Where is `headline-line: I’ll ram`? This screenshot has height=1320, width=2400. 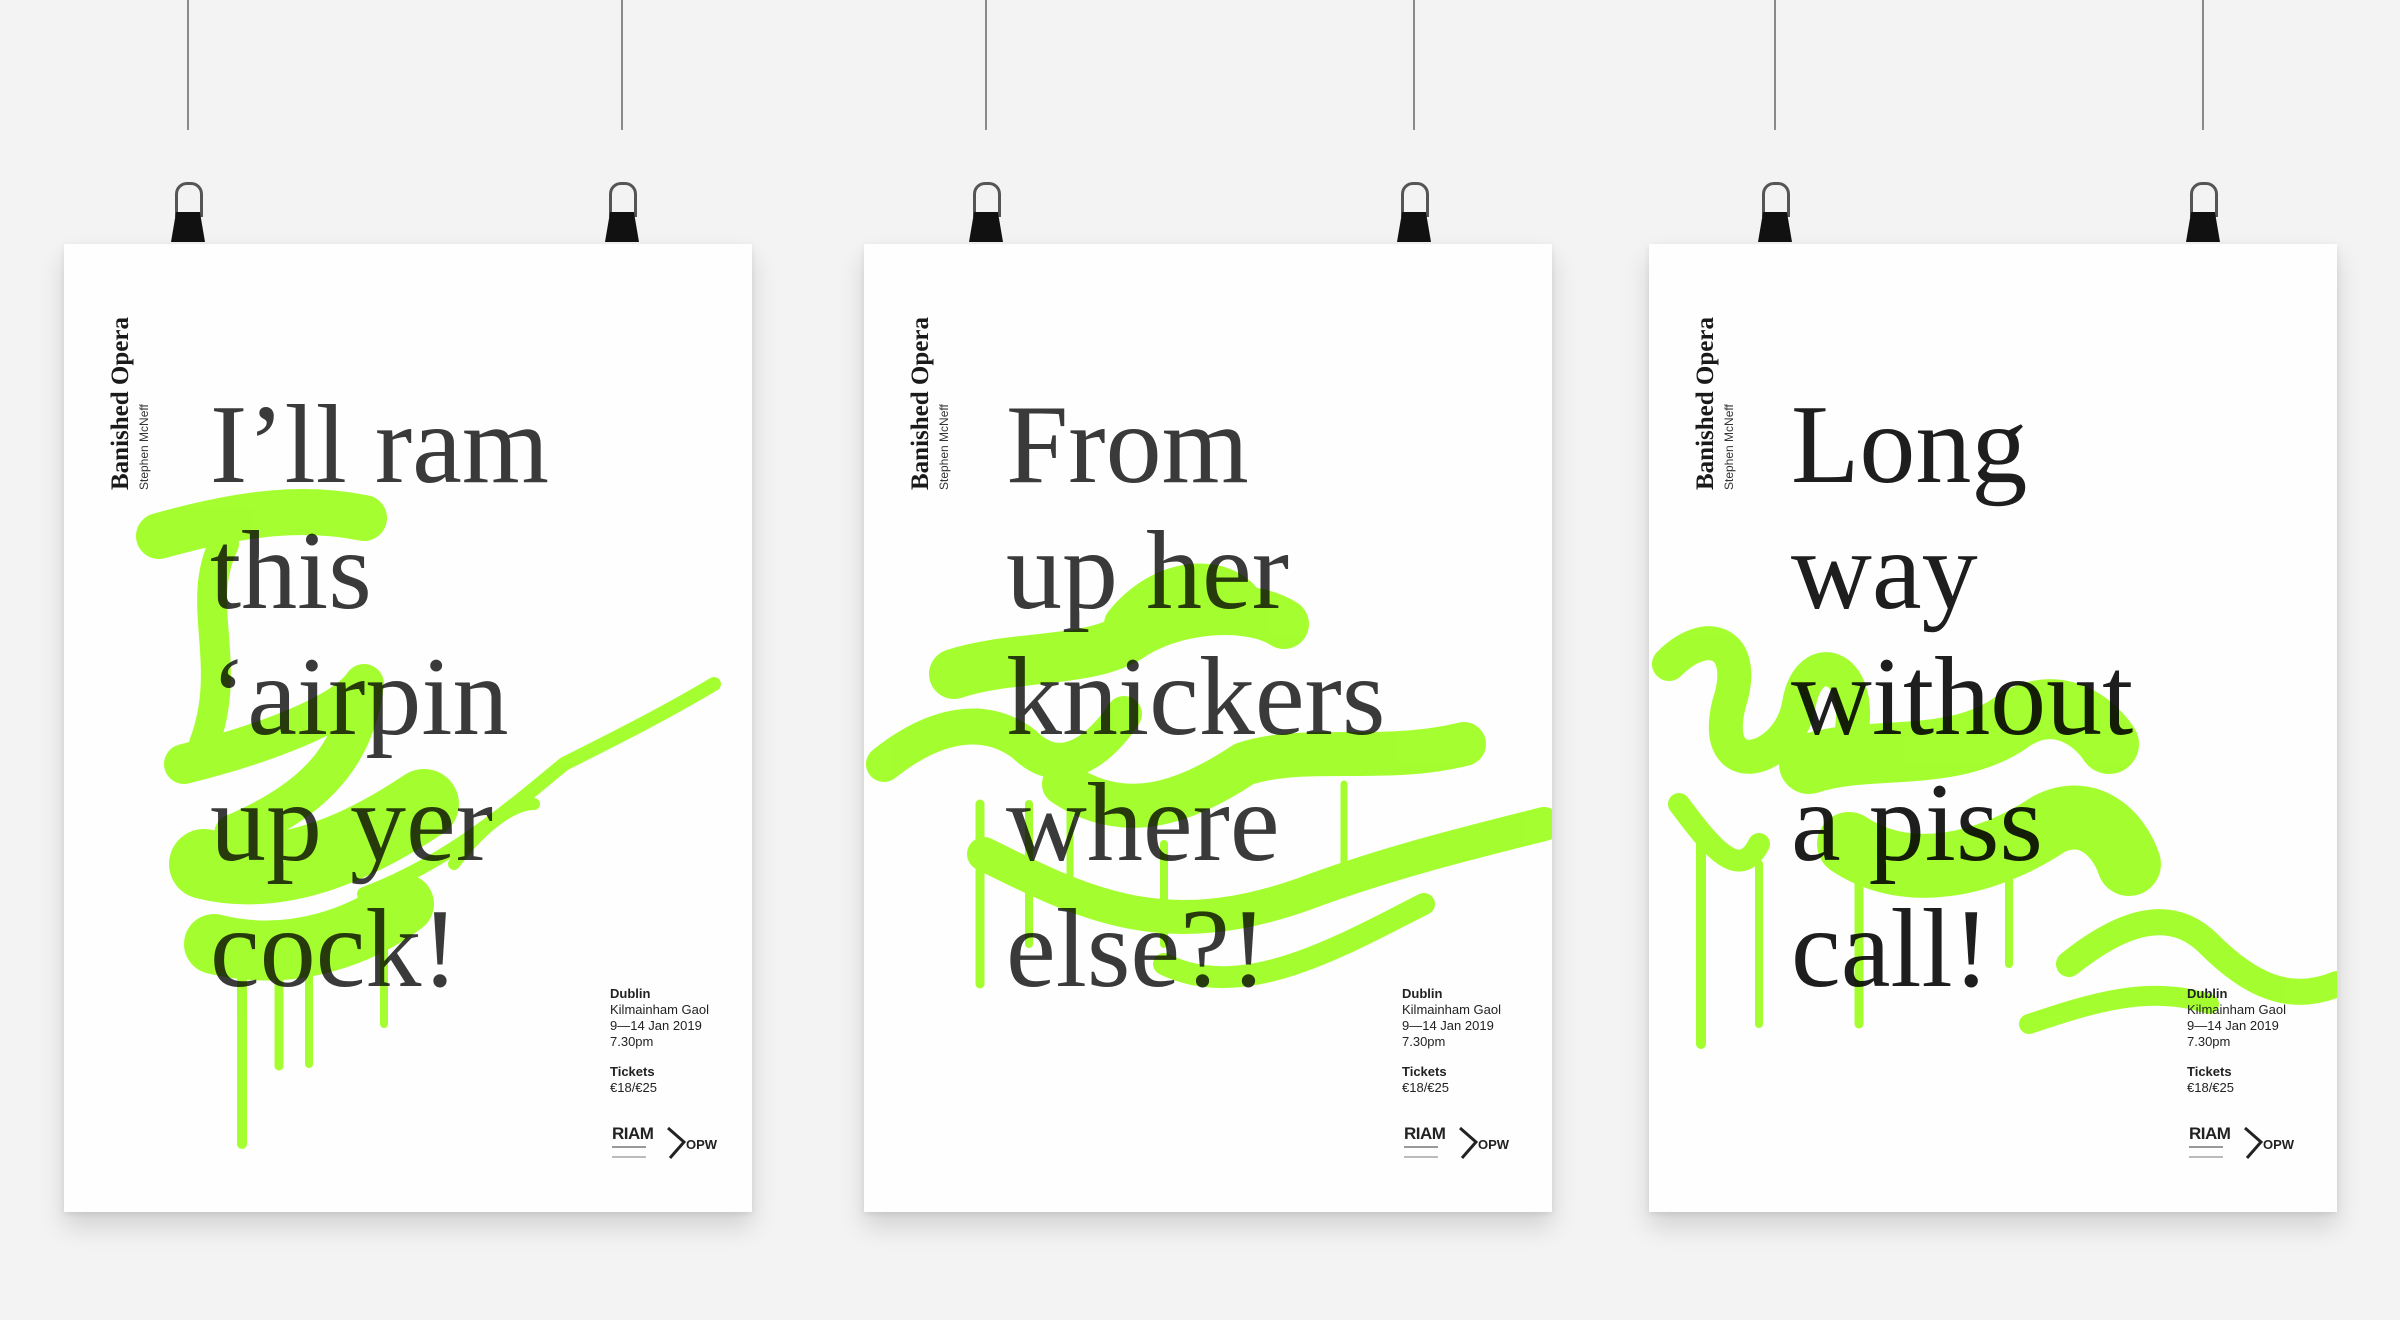
headline-line: I’ll ram is located at coordinates (379, 445).